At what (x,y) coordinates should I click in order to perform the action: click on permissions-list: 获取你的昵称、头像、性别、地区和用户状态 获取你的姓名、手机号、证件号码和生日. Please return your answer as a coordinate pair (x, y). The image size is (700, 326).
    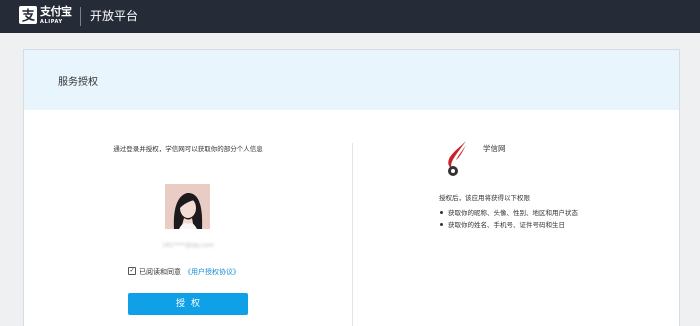
    Looking at the image, I should click on (508, 219).